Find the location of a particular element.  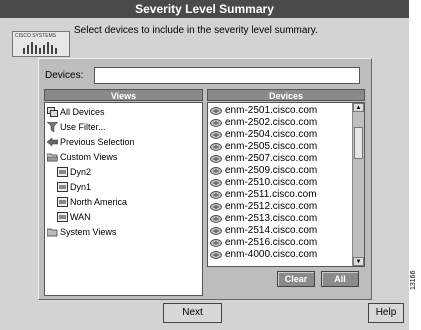

devices-header: Devices is located at coordinates (286, 95).